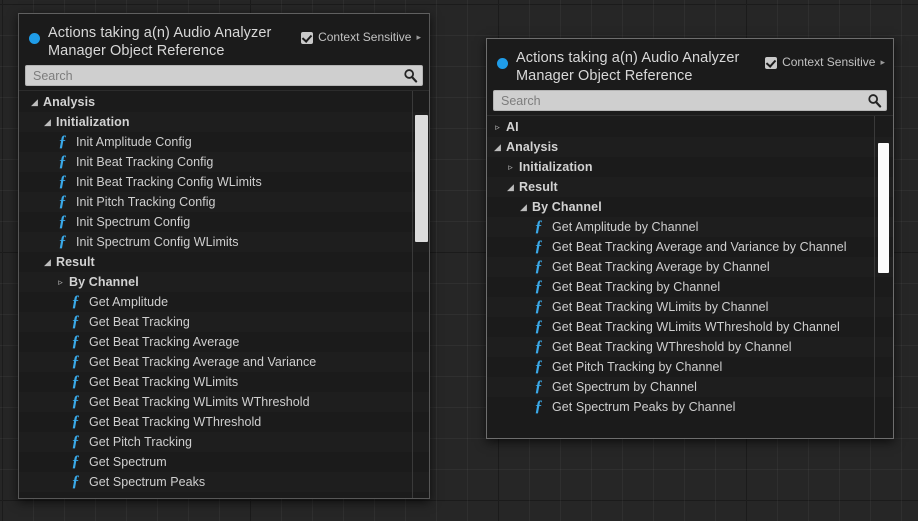 The height and width of the screenshot is (521, 918). Describe the element at coordinates (636, 287) in the screenshot. I see `tree-function-label: Get Beat Tracking by Channel` at that location.